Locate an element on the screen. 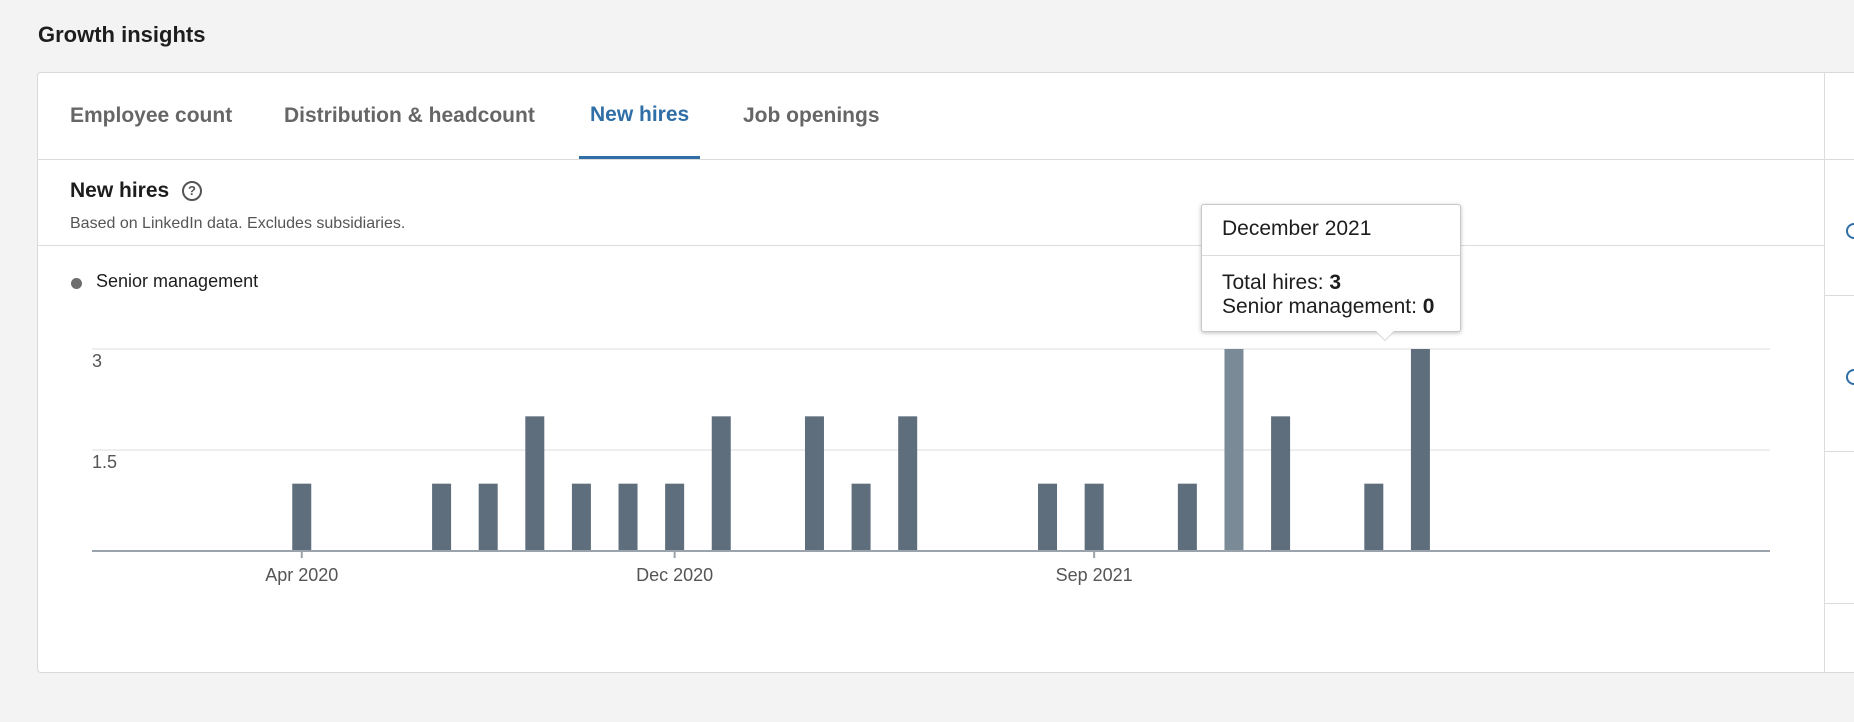  x-tick-label: Sep 2021 is located at coordinates (1094, 575).